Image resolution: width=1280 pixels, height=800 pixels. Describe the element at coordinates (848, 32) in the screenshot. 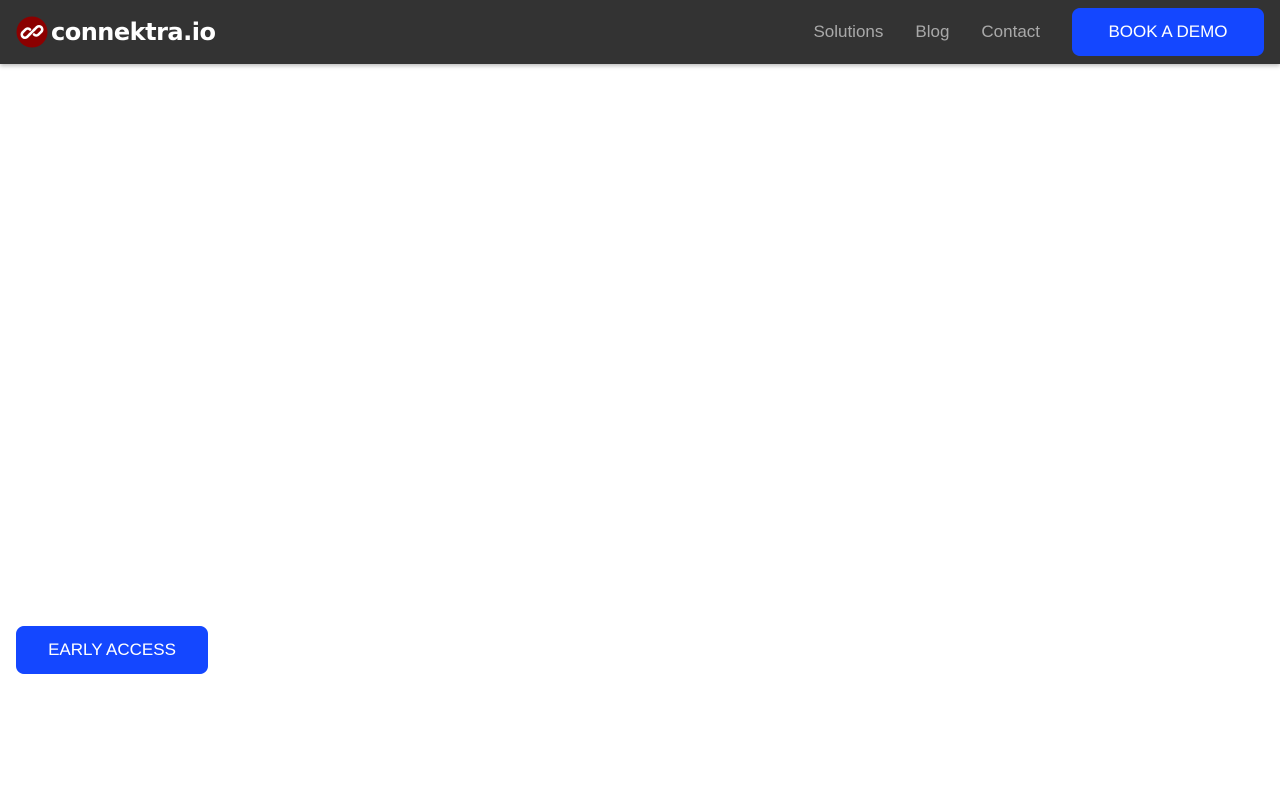

I see `nav-link-solutions: Solutions` at that location.